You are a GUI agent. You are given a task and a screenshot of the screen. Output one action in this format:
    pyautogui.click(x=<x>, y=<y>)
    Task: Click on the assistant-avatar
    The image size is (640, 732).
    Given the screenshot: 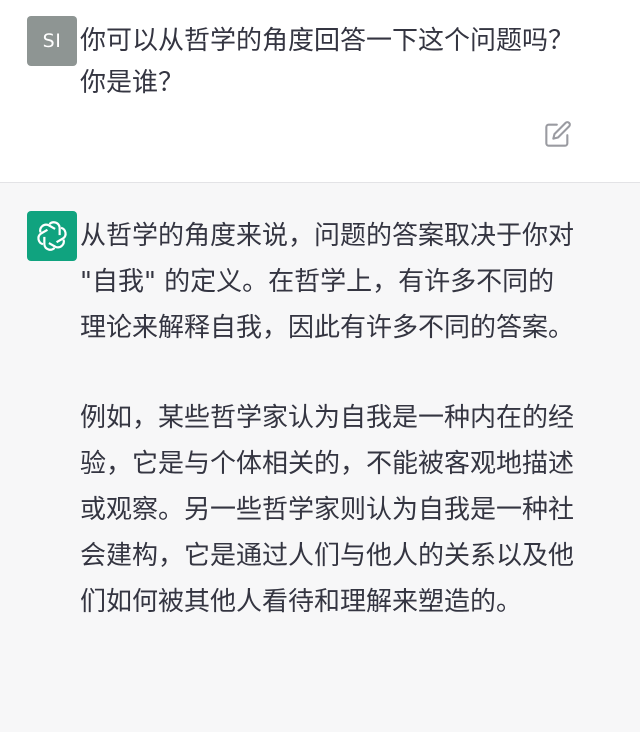 What is the action you would take?
    pyautogui.click(x=52, y=236)
    